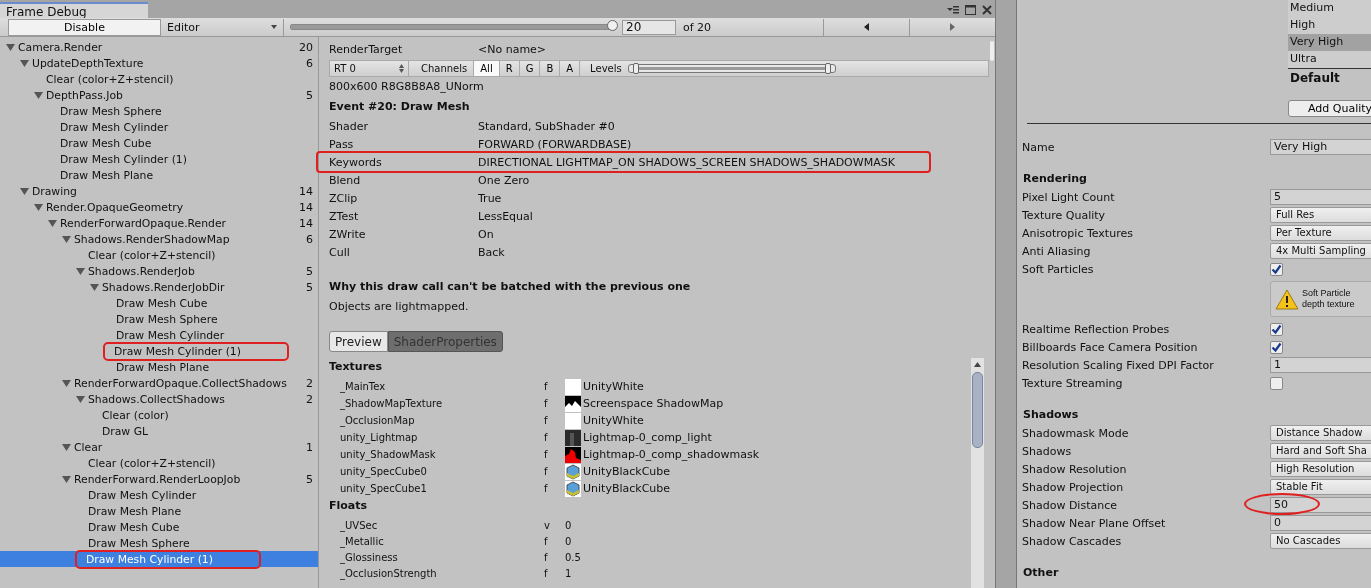 Image resolution: width=1371 pixels, height=588 pixels. I want to click on tree-item: Shadows.RenderJob 5, so click(159, 271).